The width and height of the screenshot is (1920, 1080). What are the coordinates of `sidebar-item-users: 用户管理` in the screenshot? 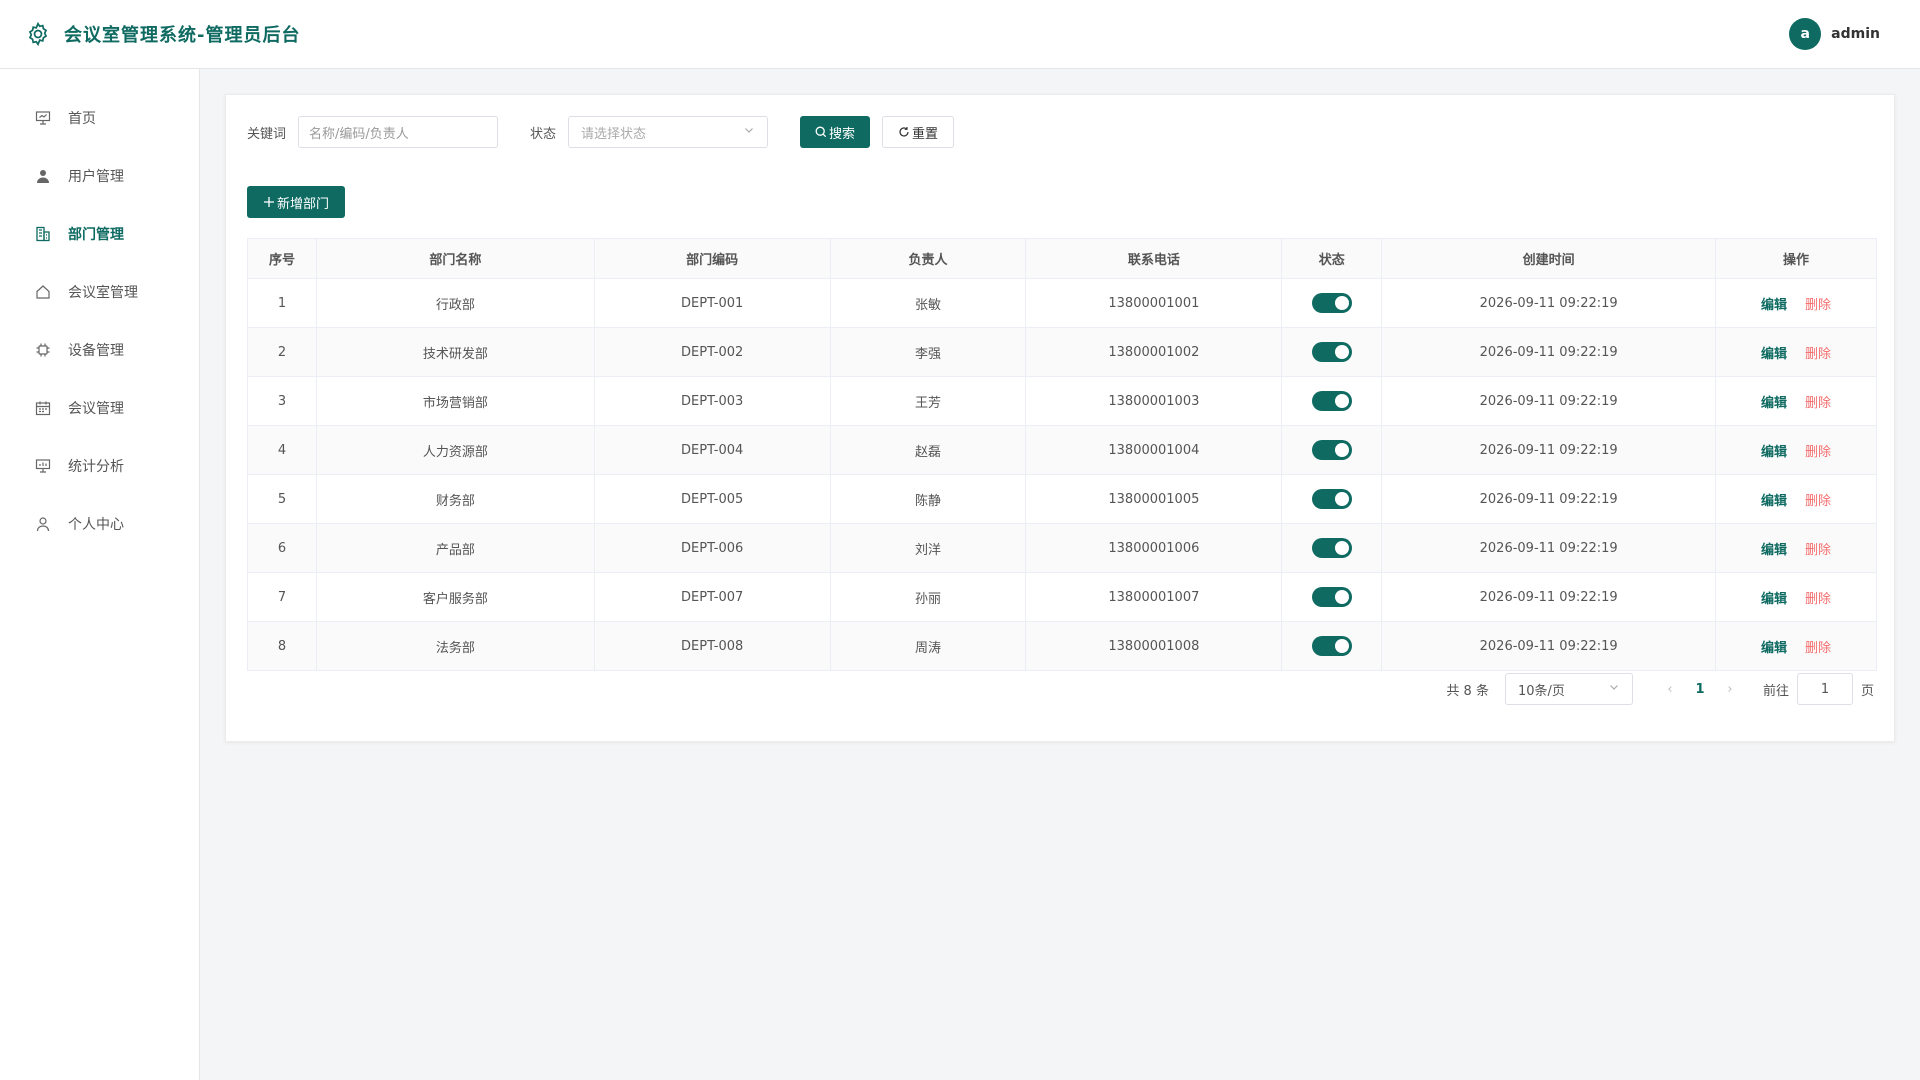 It's located at (99, 176).